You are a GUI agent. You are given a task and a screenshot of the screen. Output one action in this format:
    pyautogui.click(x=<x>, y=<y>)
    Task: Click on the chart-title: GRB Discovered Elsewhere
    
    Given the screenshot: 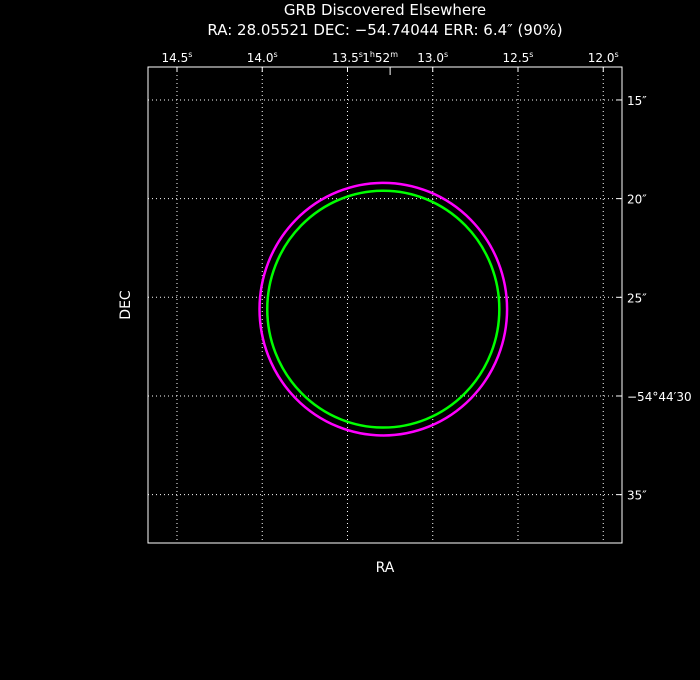 What is the action you would take?
    pyautogui.click(x=385, y=10)
    